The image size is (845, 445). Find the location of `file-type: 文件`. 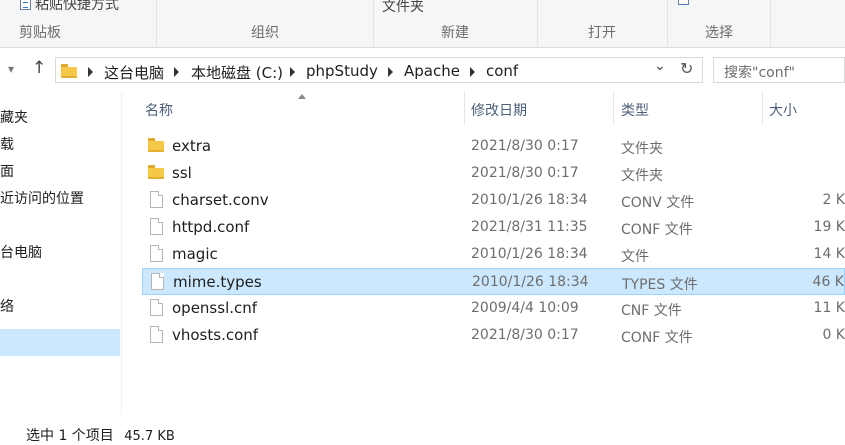

file-type: 文件 is located at coordinates (635, 257).